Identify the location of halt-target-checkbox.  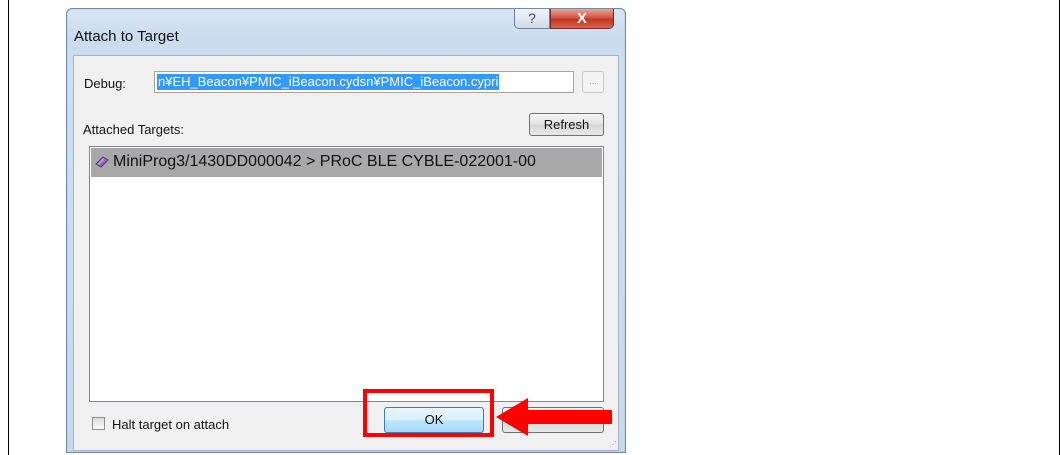
(98, 423).